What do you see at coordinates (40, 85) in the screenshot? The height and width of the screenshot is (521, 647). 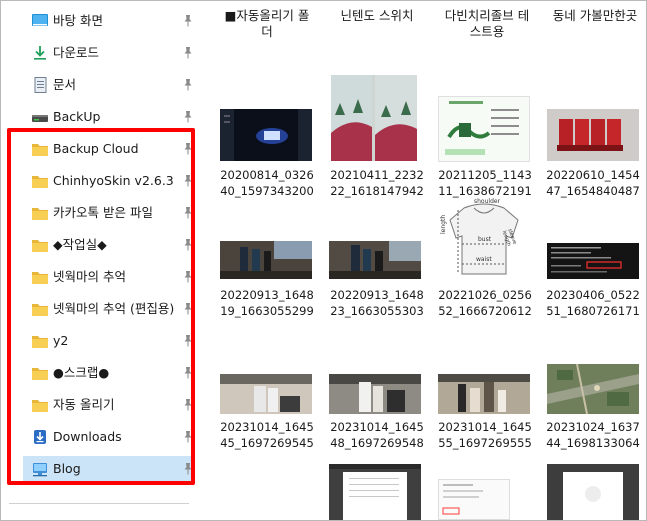 I see `document-icon` at bounding box center [40, 85].